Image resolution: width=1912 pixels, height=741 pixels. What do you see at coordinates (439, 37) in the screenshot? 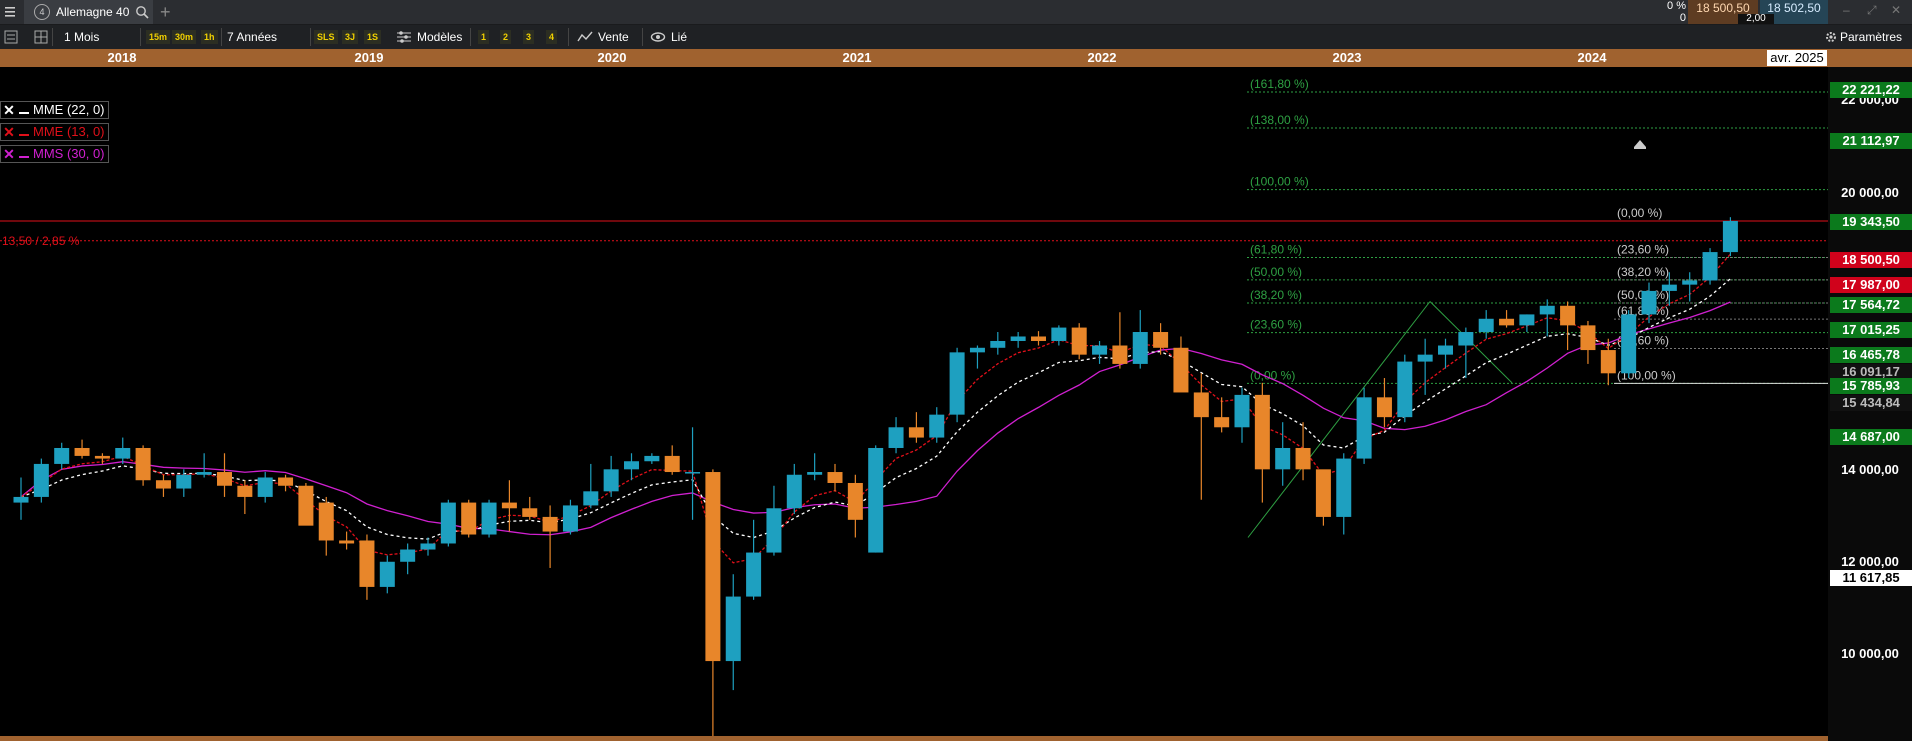
I see `models-button: Modèles` at bounding box center [439, 37].